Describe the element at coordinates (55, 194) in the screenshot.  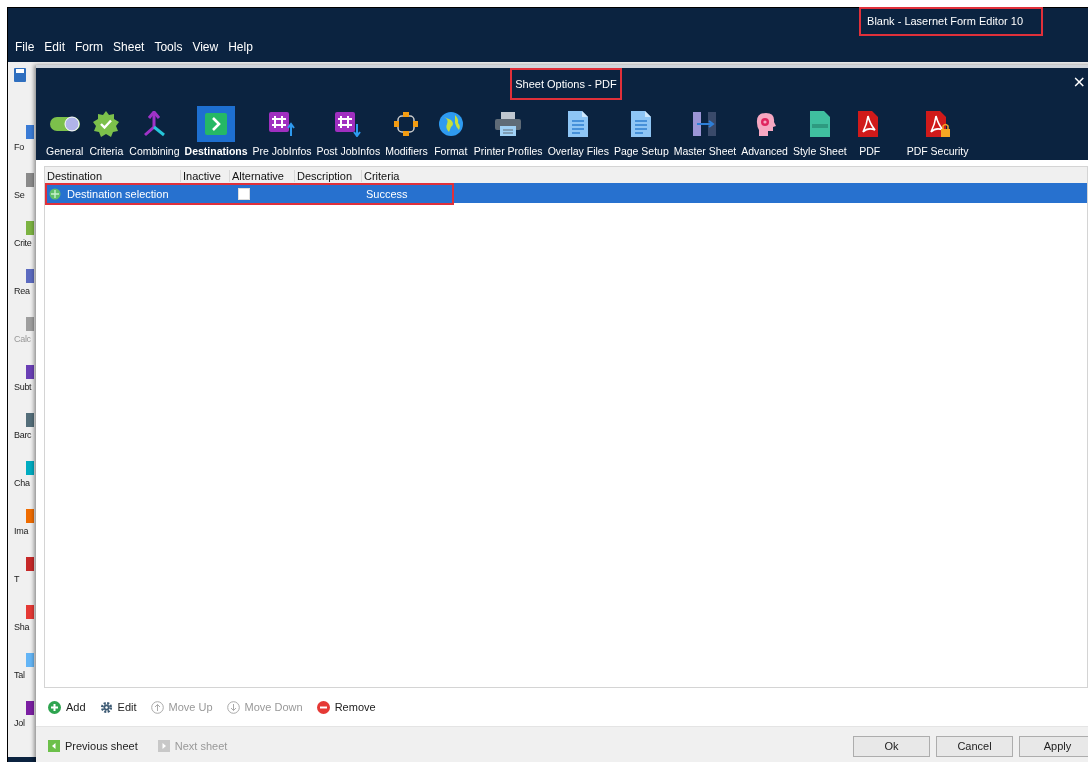
I see `destination-icon` at that location.